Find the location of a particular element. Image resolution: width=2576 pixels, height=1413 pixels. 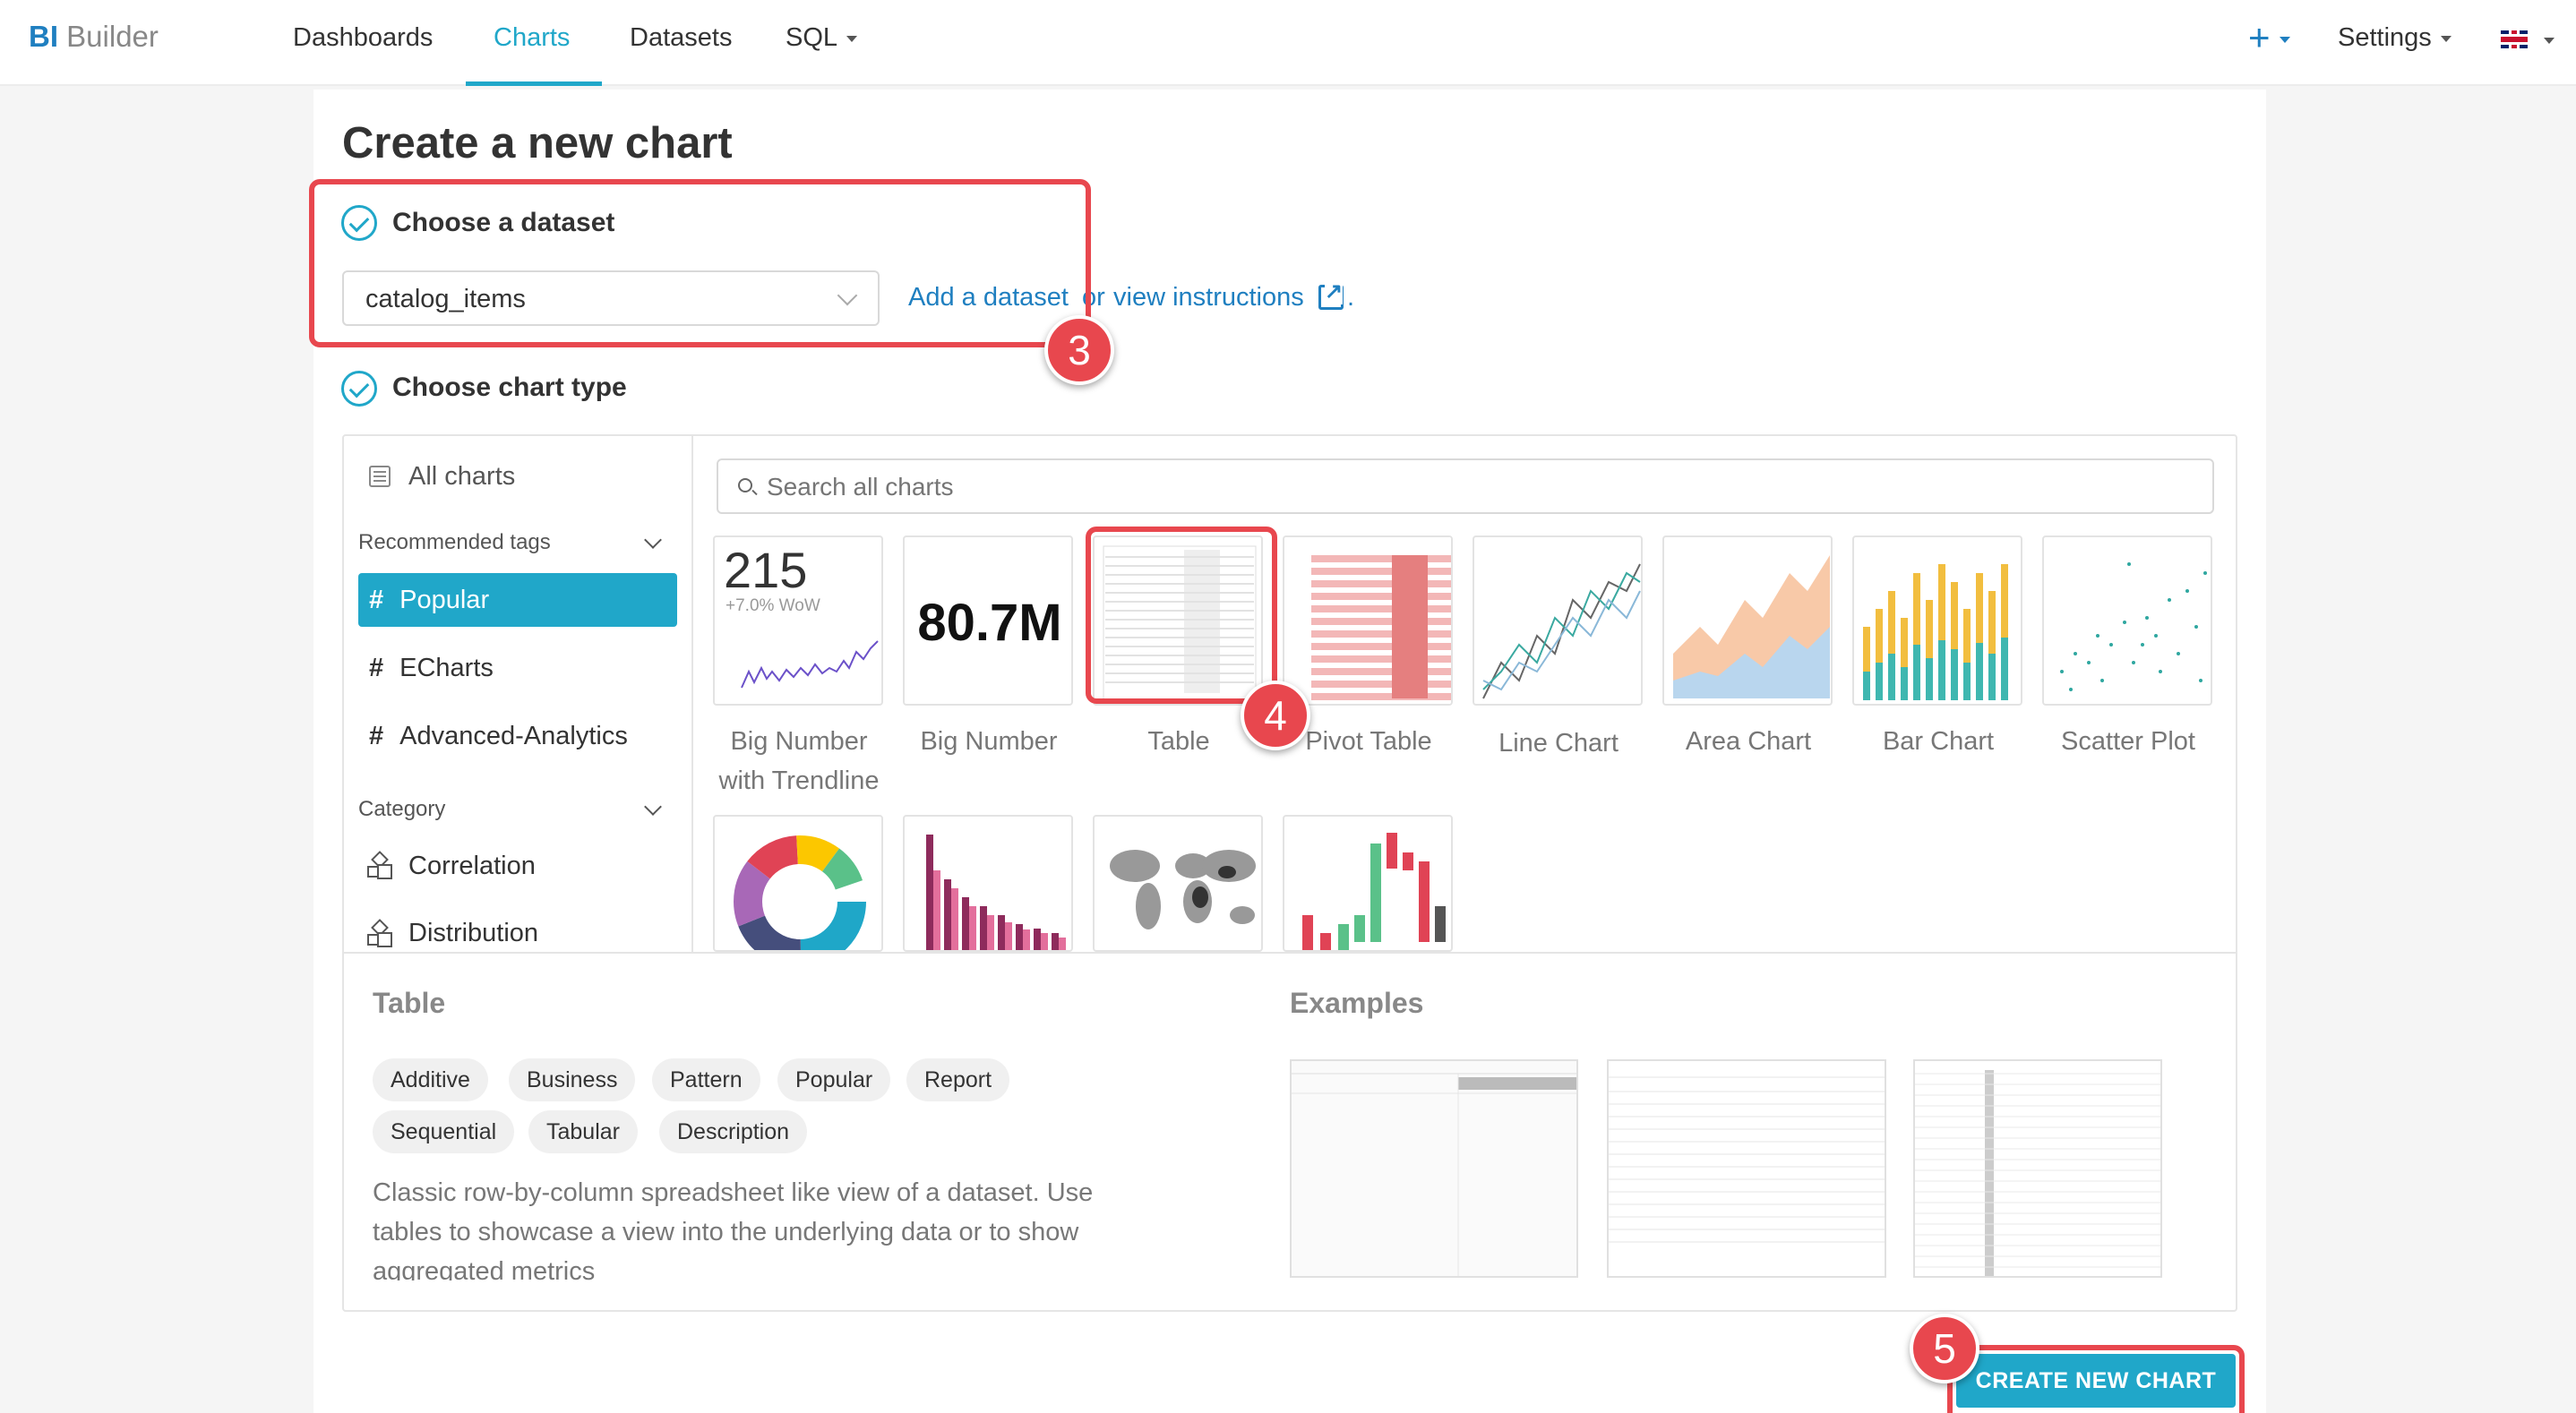

chart-search is located at coordinates (1465, 486).